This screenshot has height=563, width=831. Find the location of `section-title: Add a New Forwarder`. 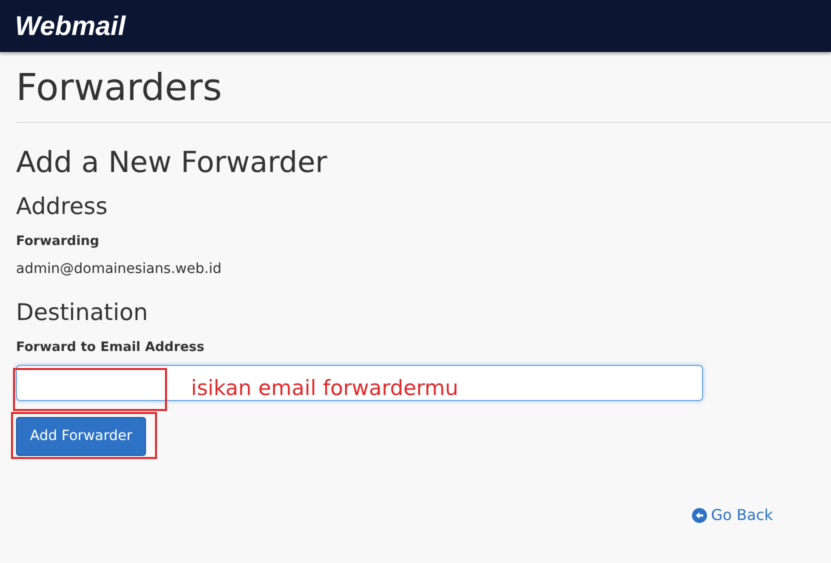

section-title: Add a New Forwarder is located at coordinates (172, 162).